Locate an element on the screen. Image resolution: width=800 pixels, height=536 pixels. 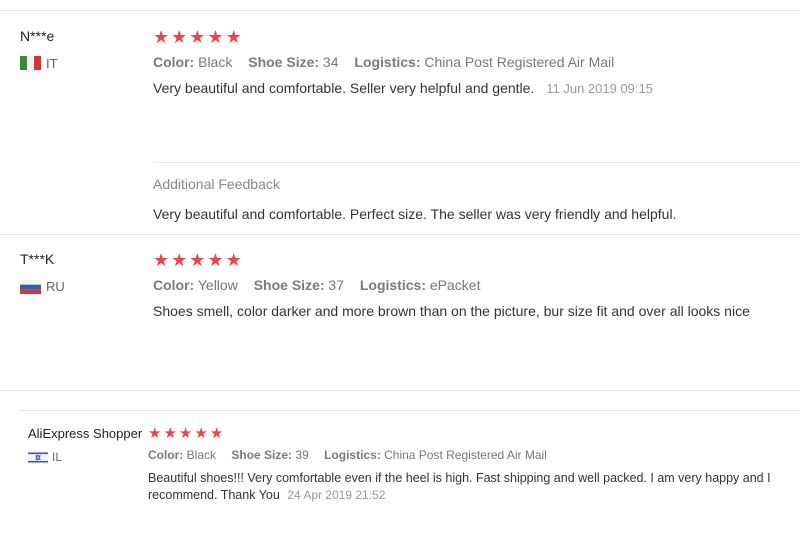
flag-il-icon is located at coordinates (38, 457).